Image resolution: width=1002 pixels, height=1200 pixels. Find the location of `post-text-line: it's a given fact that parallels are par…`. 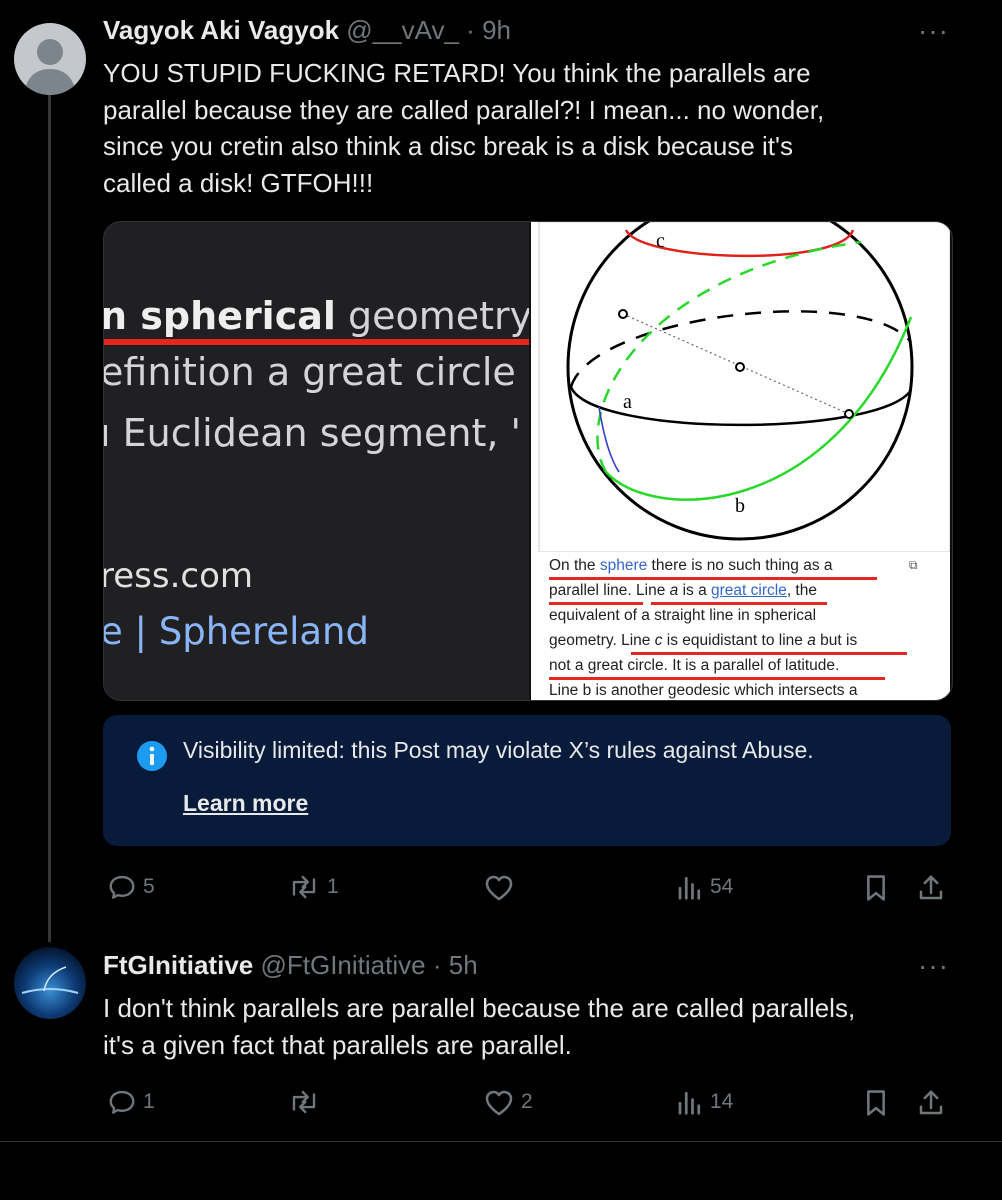

post-text-line: it's a given fact that parallels are par… is located at coordinates (337, 1044).